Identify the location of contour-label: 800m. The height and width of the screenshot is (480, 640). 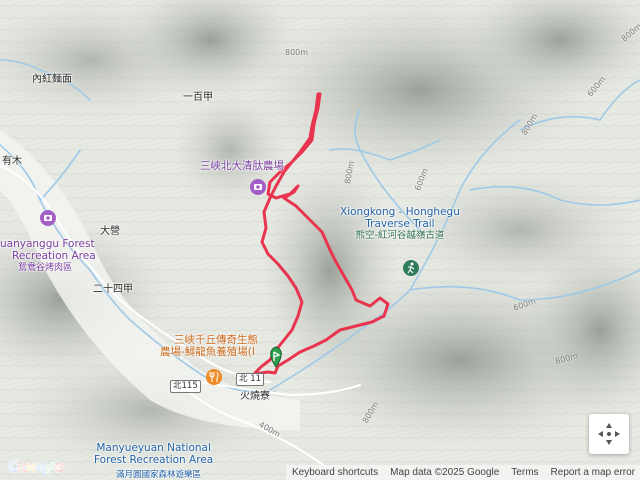
(297, 52).